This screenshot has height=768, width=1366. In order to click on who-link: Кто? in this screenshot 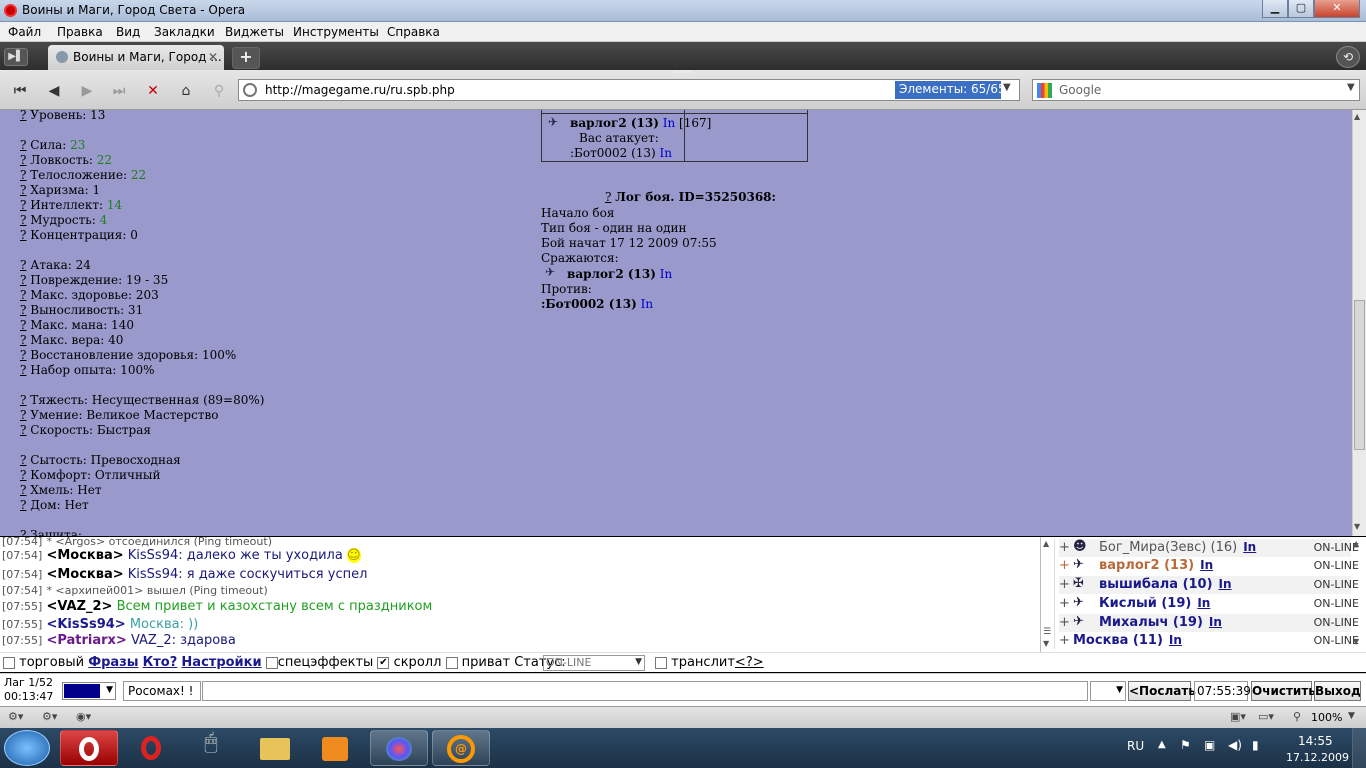, I will do `click(160, 662)`.